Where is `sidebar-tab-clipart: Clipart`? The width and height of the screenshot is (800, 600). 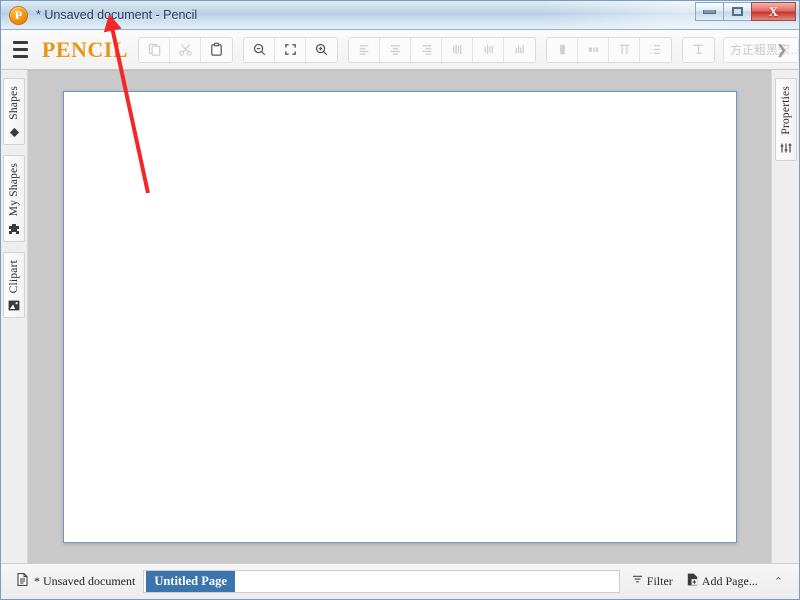 sidebar-tab-clipart: Clipart is located at coordinates (14, 285).